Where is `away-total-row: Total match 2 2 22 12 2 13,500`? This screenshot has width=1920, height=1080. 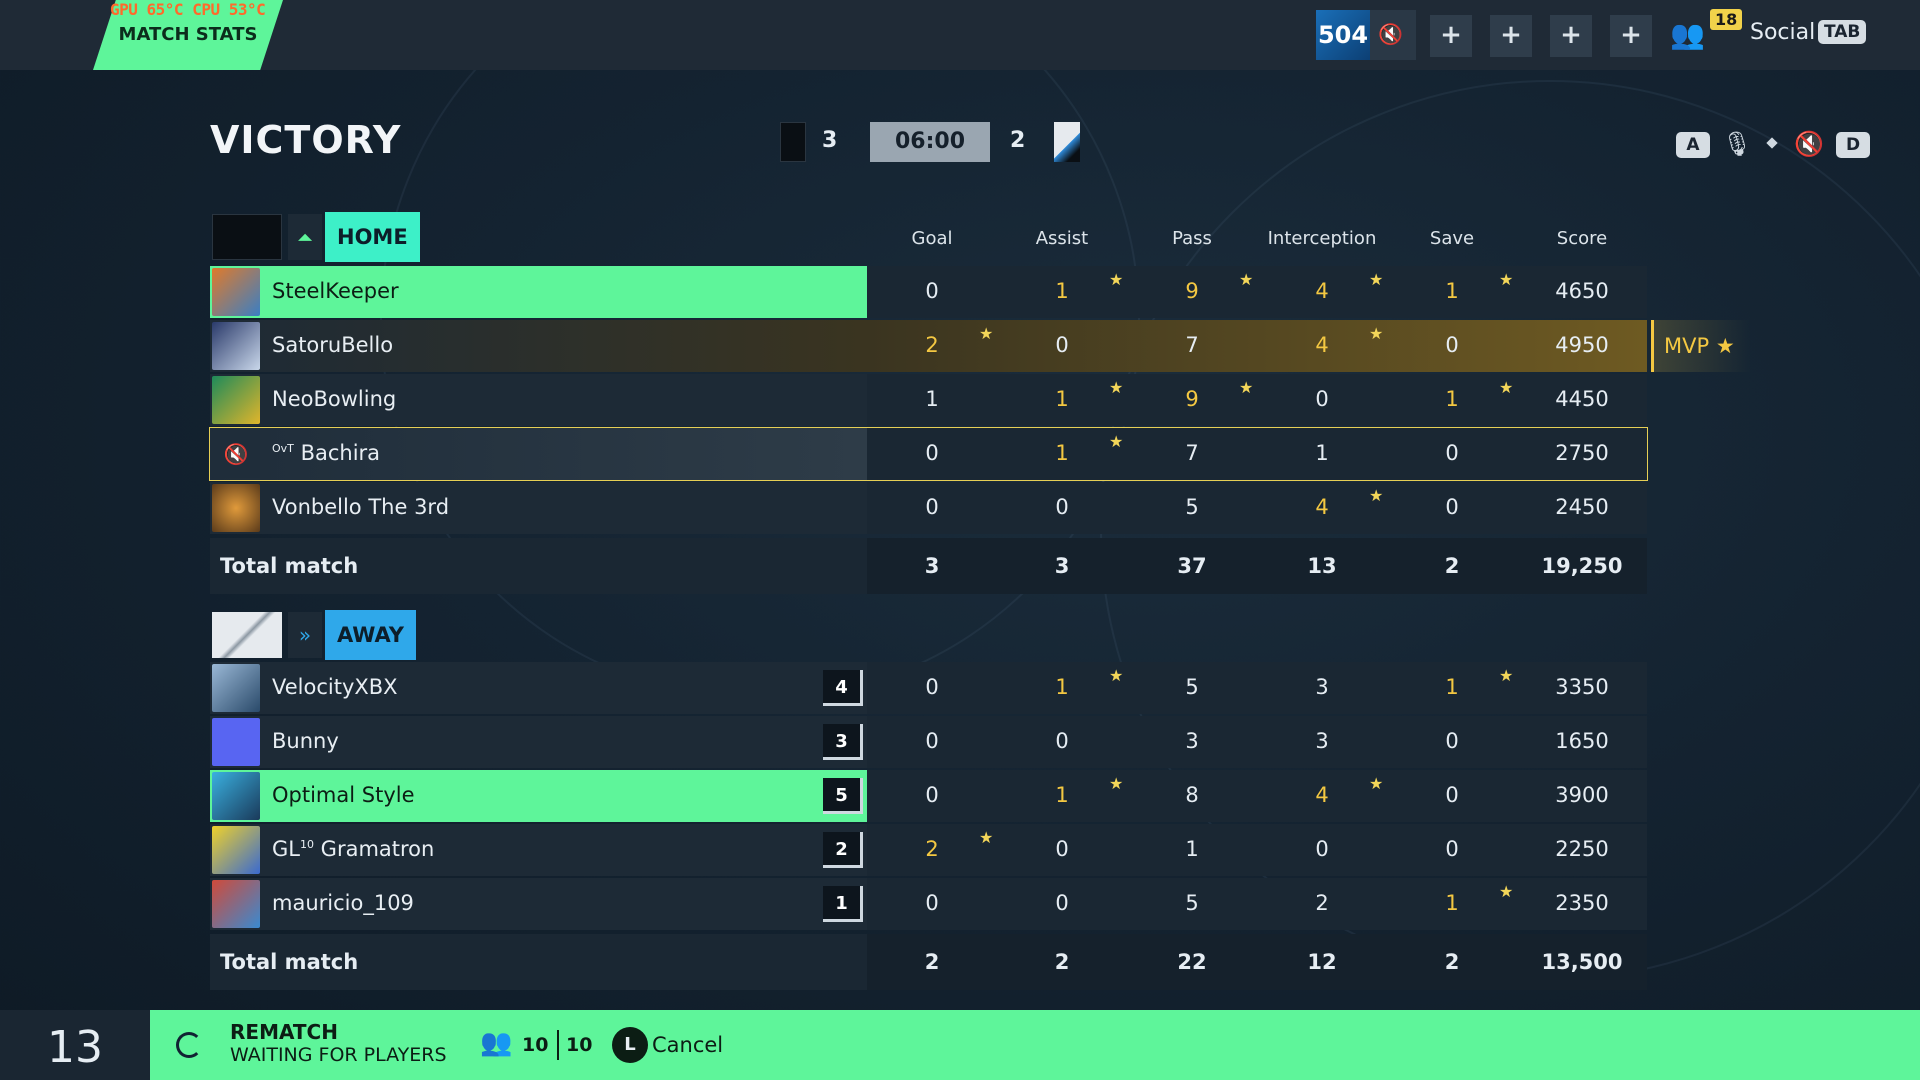
away-total-row: Total match 2 2 22 12 2 13,500 is located at coordinates (928, 962).